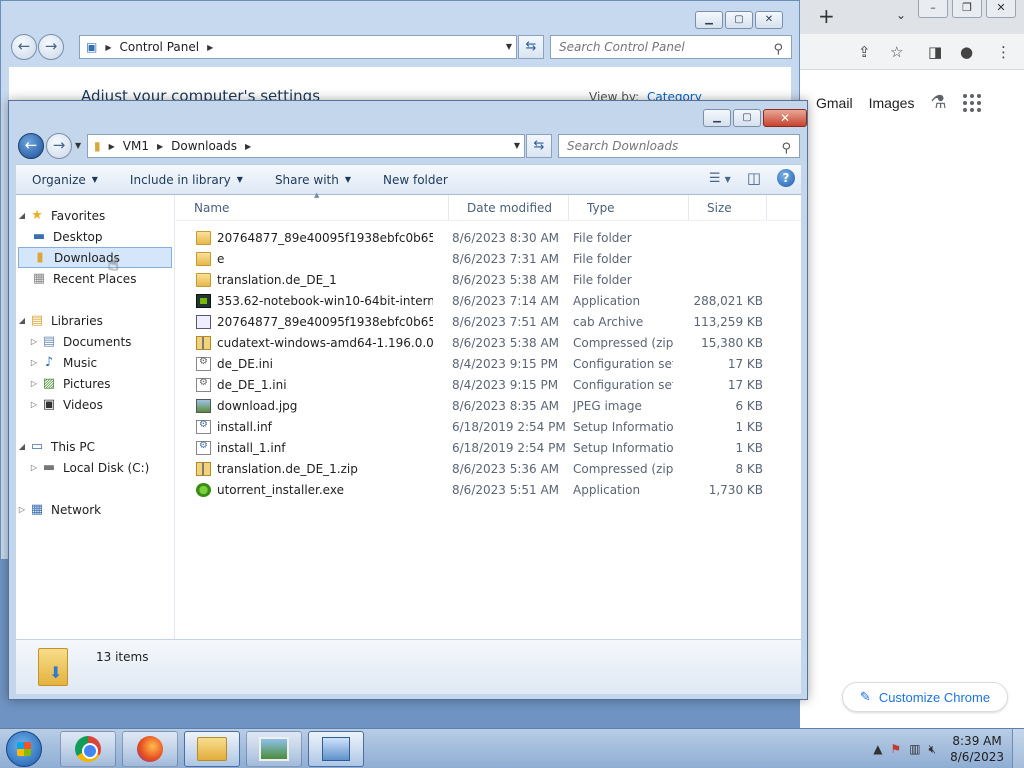 This screenshot has width=1024, height=768. Describe the element at coordinates (95, 341) in the screenshot. I see `nav-documents: ▷ ▤ Documents` at that location.